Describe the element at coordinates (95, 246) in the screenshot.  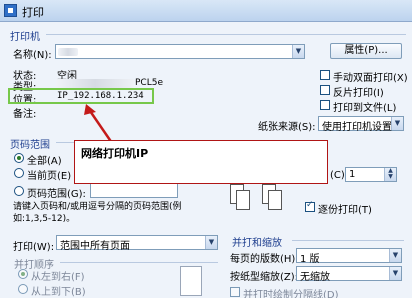
I see `print-what-value: 范围中所有页面` at that location.